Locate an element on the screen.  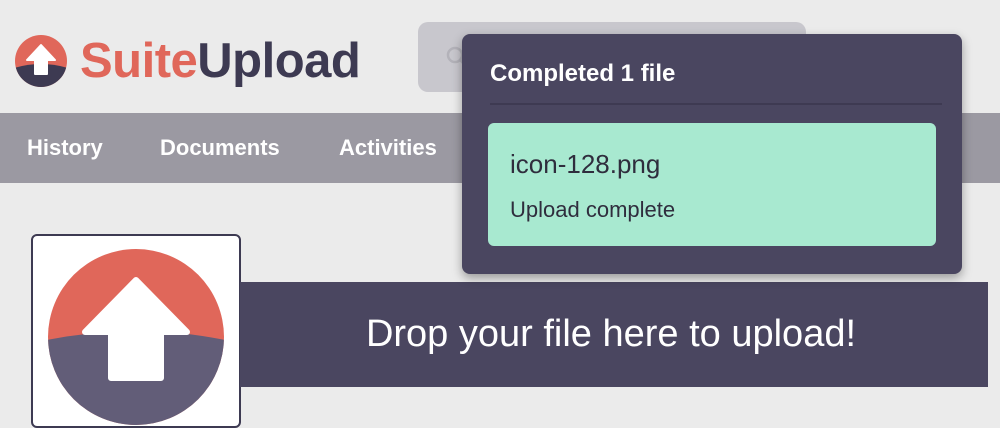
app-name-upload: Upload is located at coordinates (279, 60).